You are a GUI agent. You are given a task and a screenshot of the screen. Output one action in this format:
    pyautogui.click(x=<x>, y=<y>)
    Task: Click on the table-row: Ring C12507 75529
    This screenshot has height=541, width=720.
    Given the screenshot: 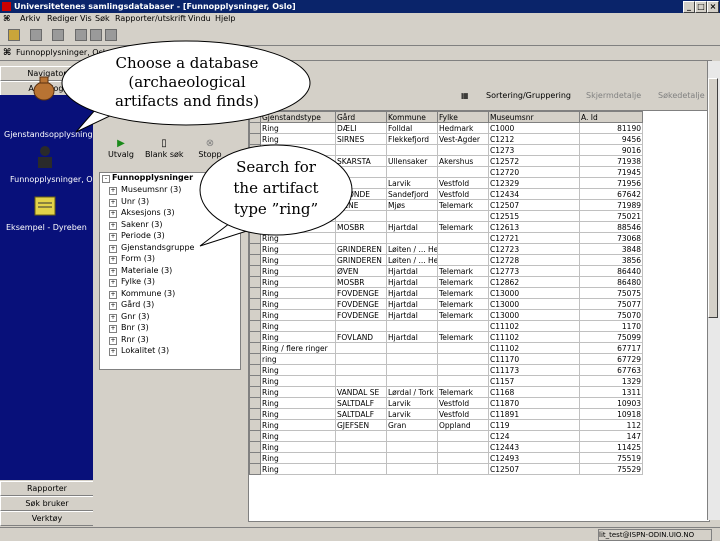 What is the action you would take?
    pyautogui.click(x=446, y=469)
    